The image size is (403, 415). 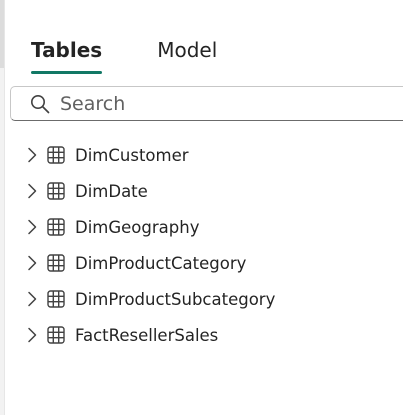 I want to click on search-icon, so click(x=40, y=104).